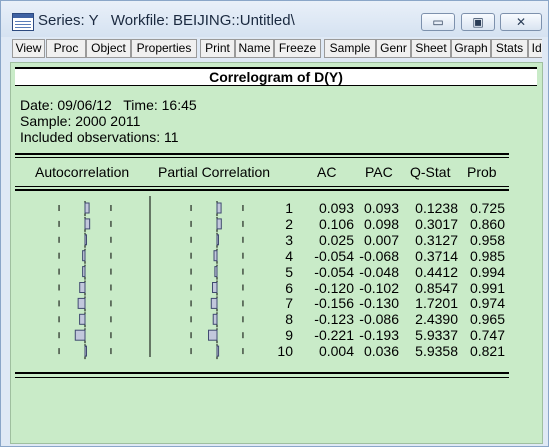 The width and height of the screenshot is (549, 447). Describe the element at coordinates (379, 303) in the screenshot. I see `cell-pac: -0.130` at that location.